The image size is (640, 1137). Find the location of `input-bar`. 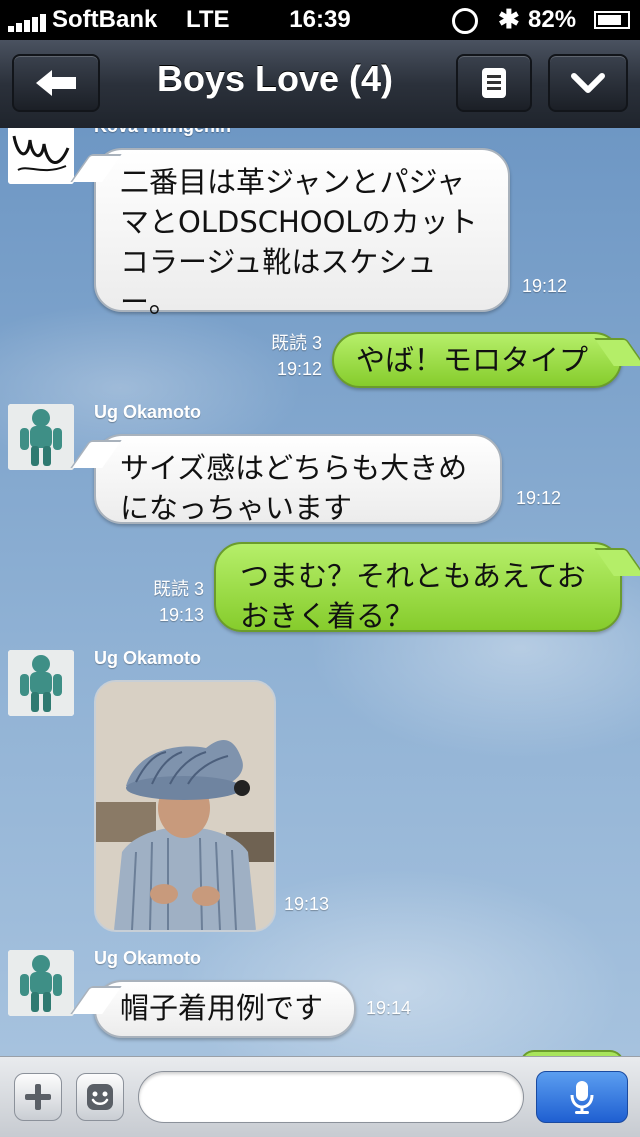

input-bar is located at coordinates (320, 1096).